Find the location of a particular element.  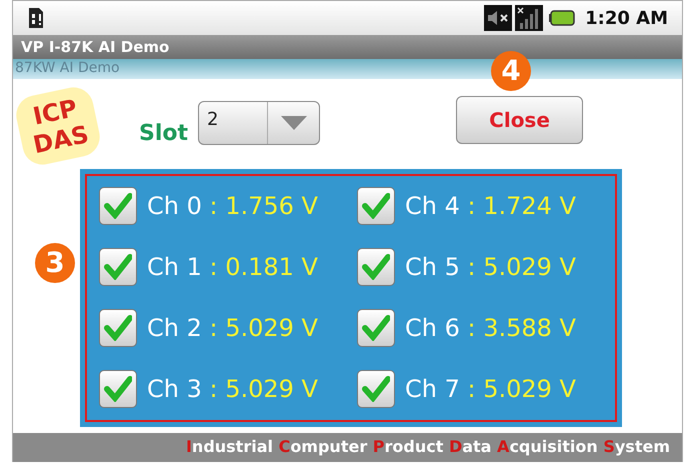

window-title: VP I-87K AI Demo is located at coordinates (95, 47).